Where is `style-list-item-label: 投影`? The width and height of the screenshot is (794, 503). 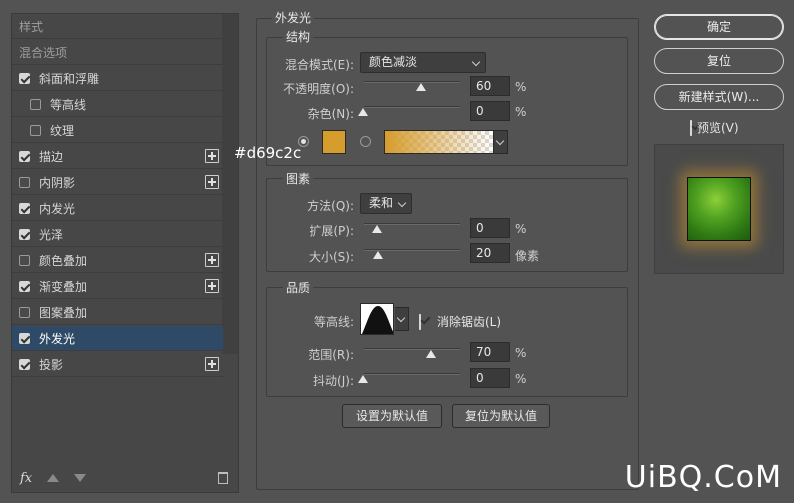
style-list-item-label: 投影 is located at coordinates (51, 364).